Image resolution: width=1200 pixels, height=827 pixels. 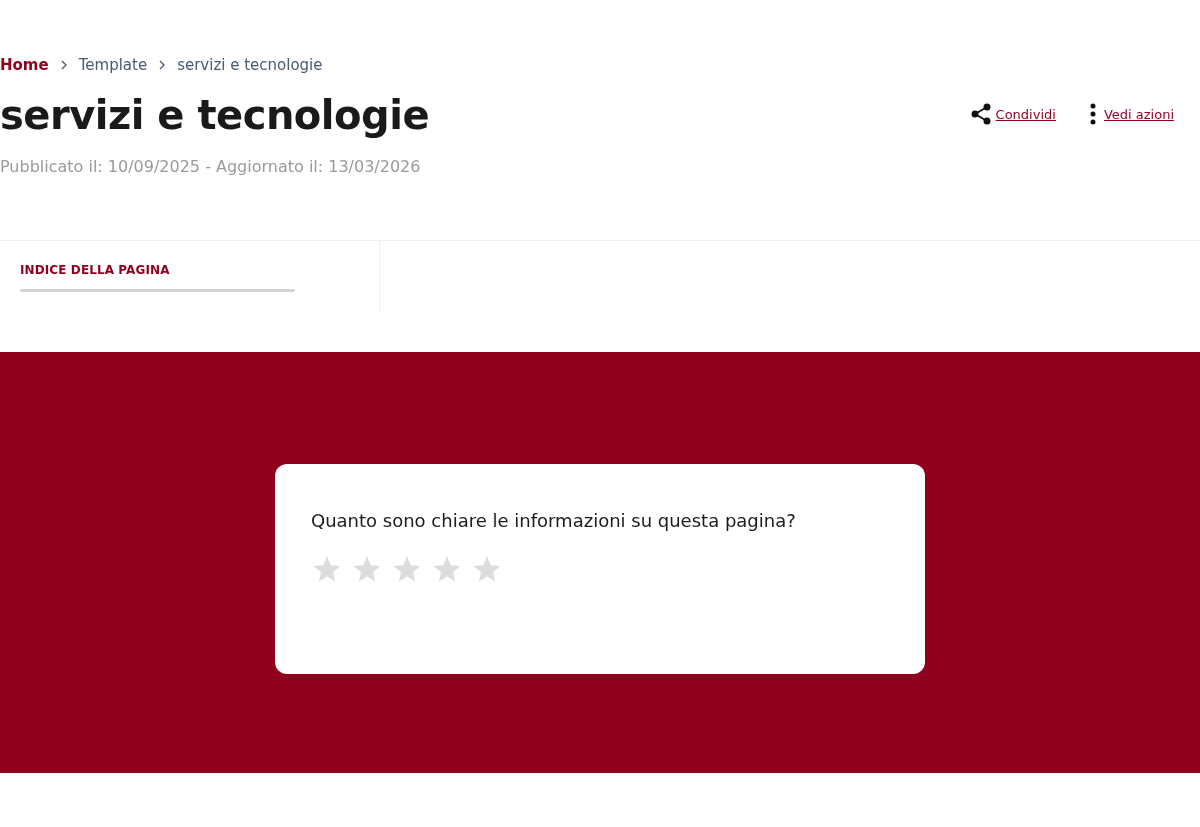 What do you see at coordinates (113, 65) in the screenshot?
I see `breadcrumb-link: Template` at bounding box center [113, 65].